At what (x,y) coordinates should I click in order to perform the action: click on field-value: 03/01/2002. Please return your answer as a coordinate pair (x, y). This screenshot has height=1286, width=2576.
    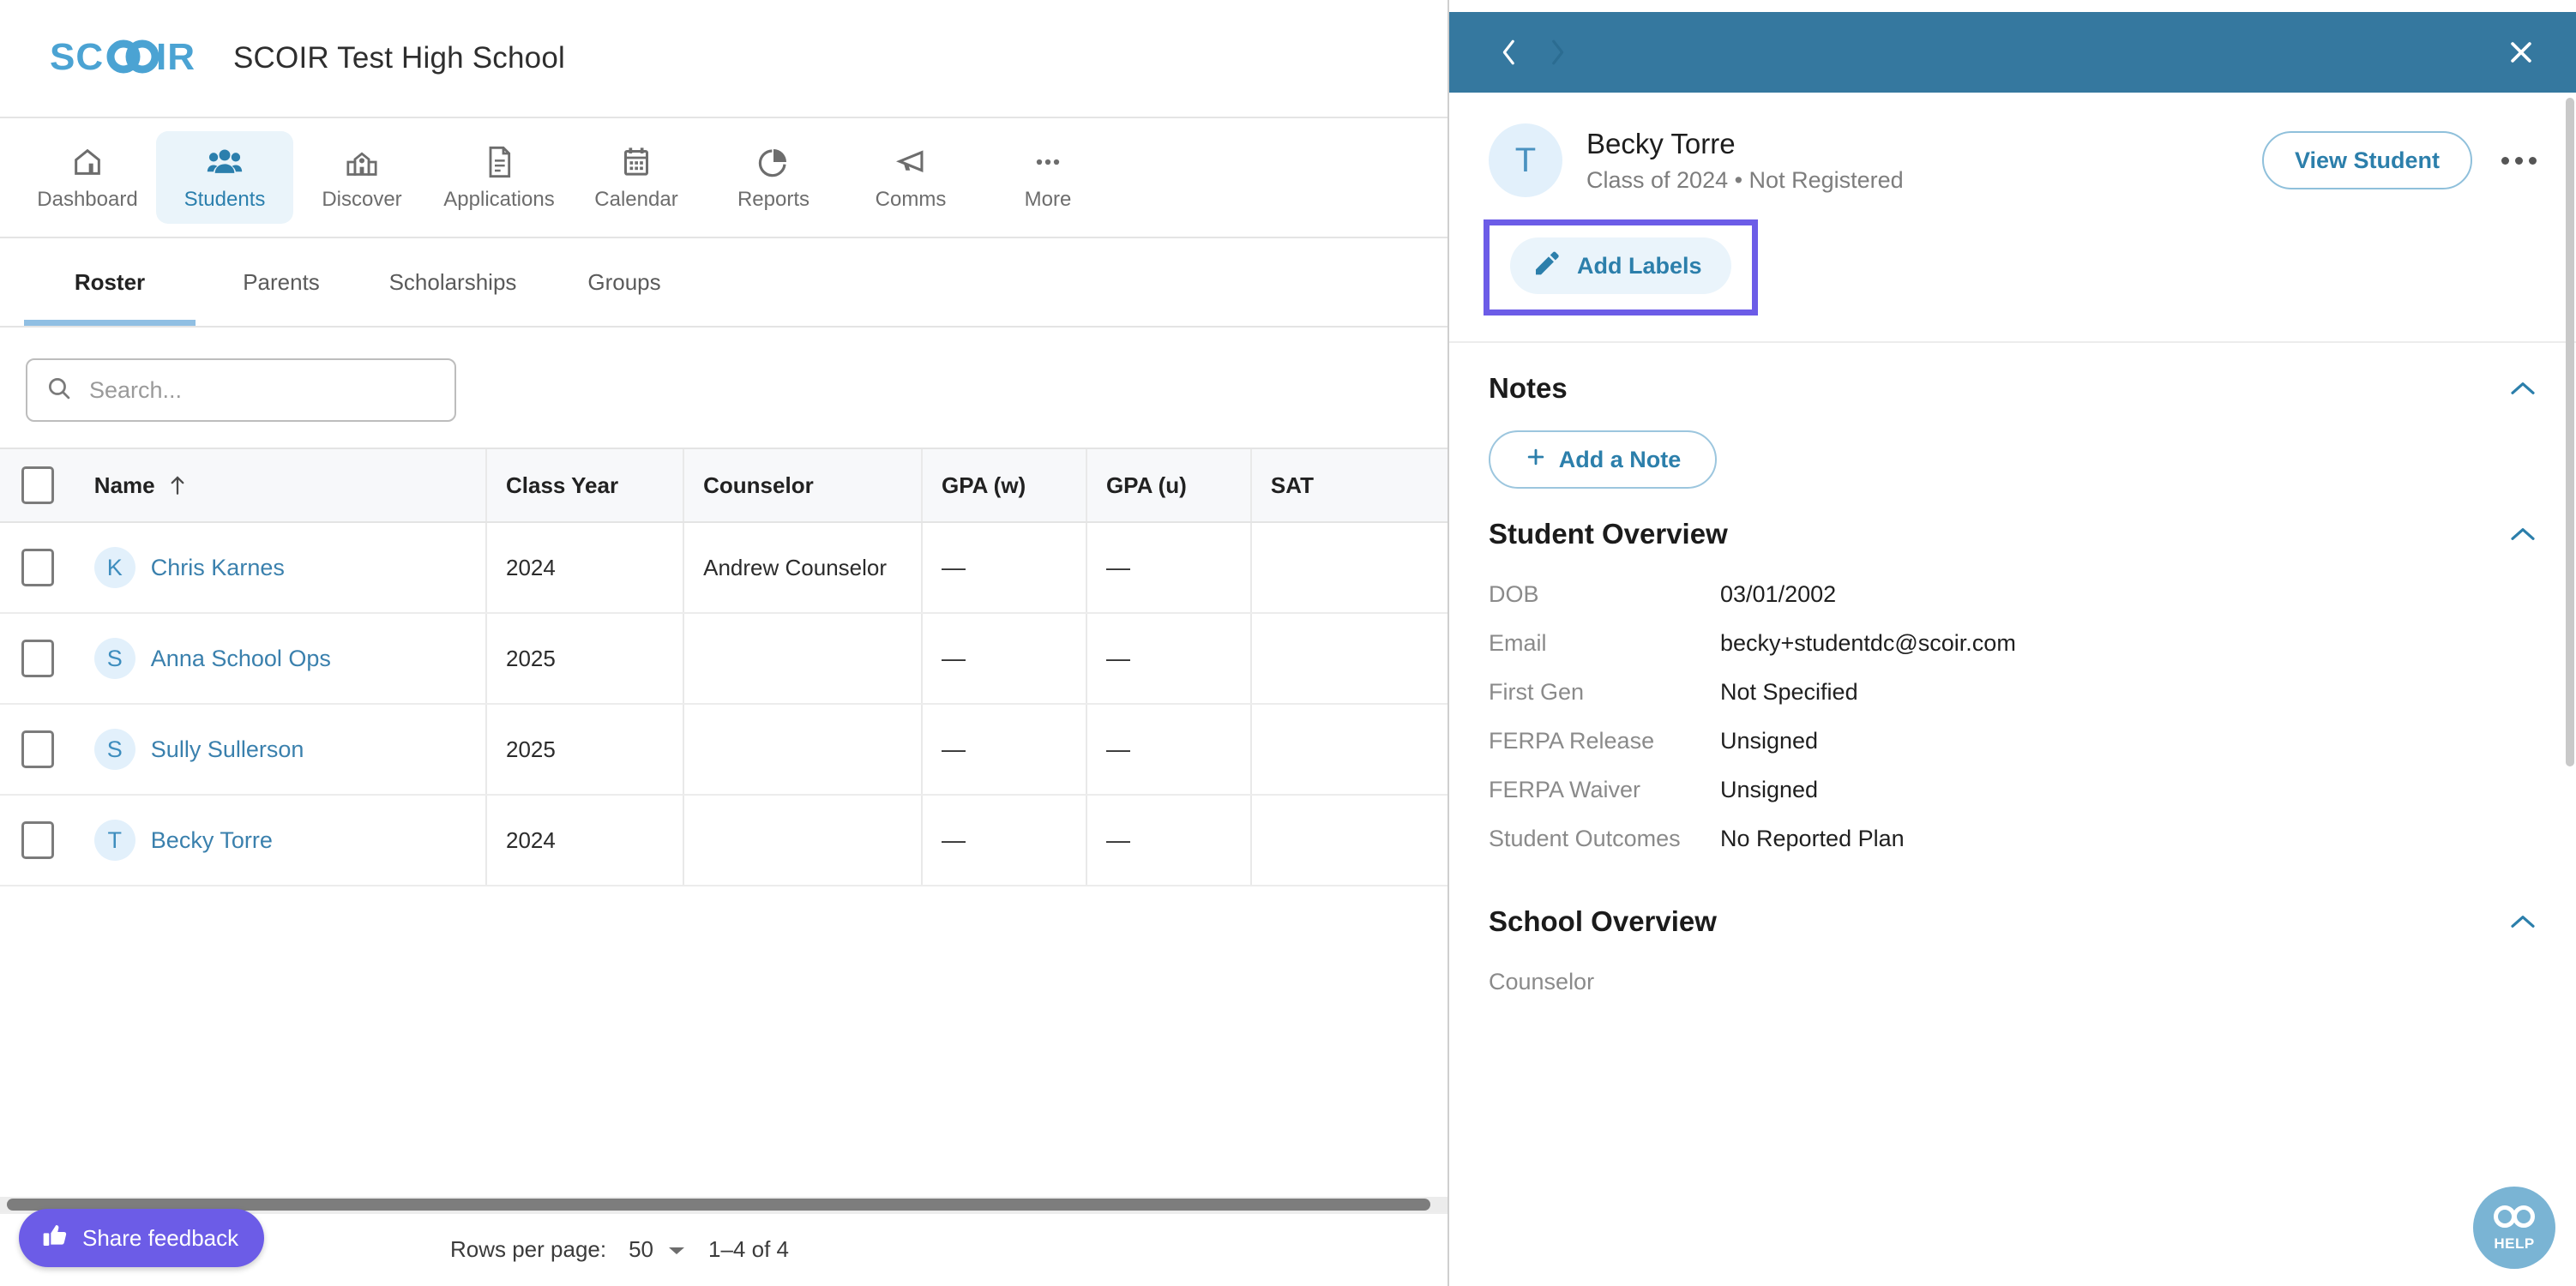
    Looking at the image, I should click on (1778, 594).